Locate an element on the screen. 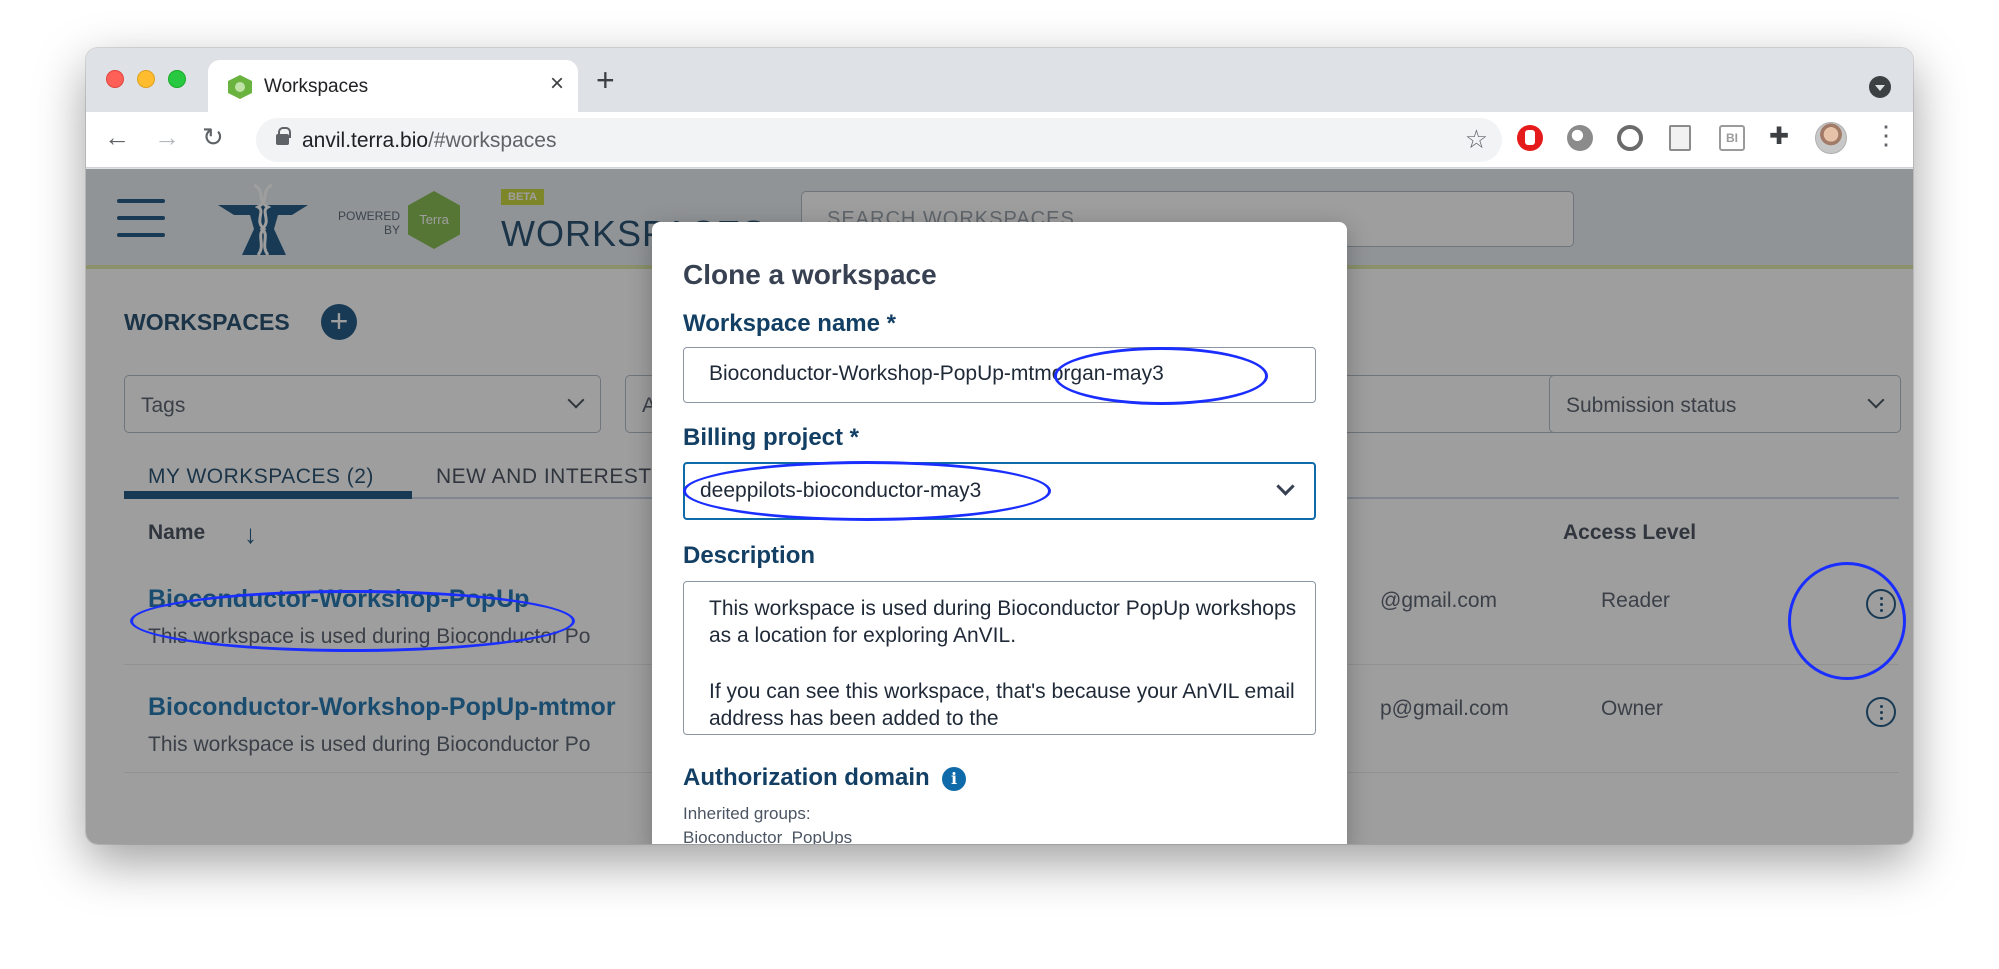 The width and height of the screenshot is (1999, 969). terra-favicon-icon is located at coordinates (240, 87).